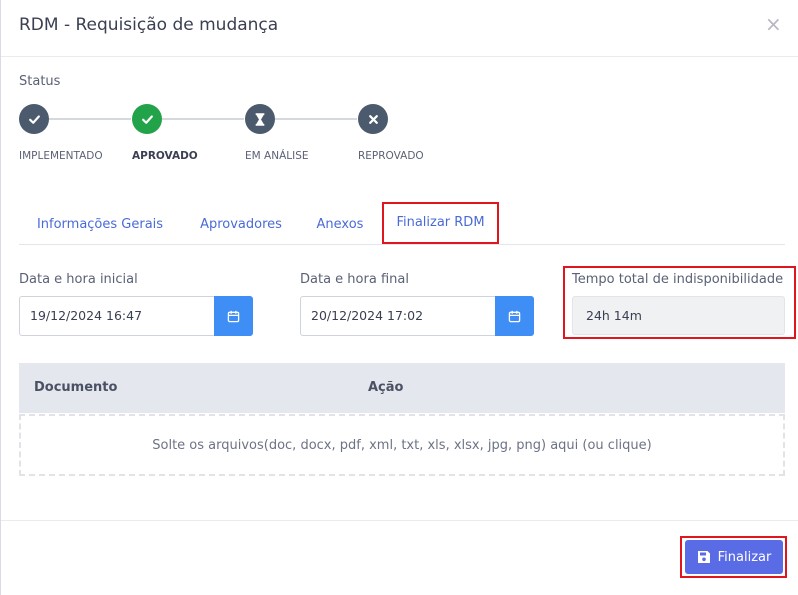 The height and width of the screenshot is (595, 798). What do you see at coordinates (78, 279) in the screenshot?
I see `start-date-label: Data e hora inicial` at bounding box center [78, 279].